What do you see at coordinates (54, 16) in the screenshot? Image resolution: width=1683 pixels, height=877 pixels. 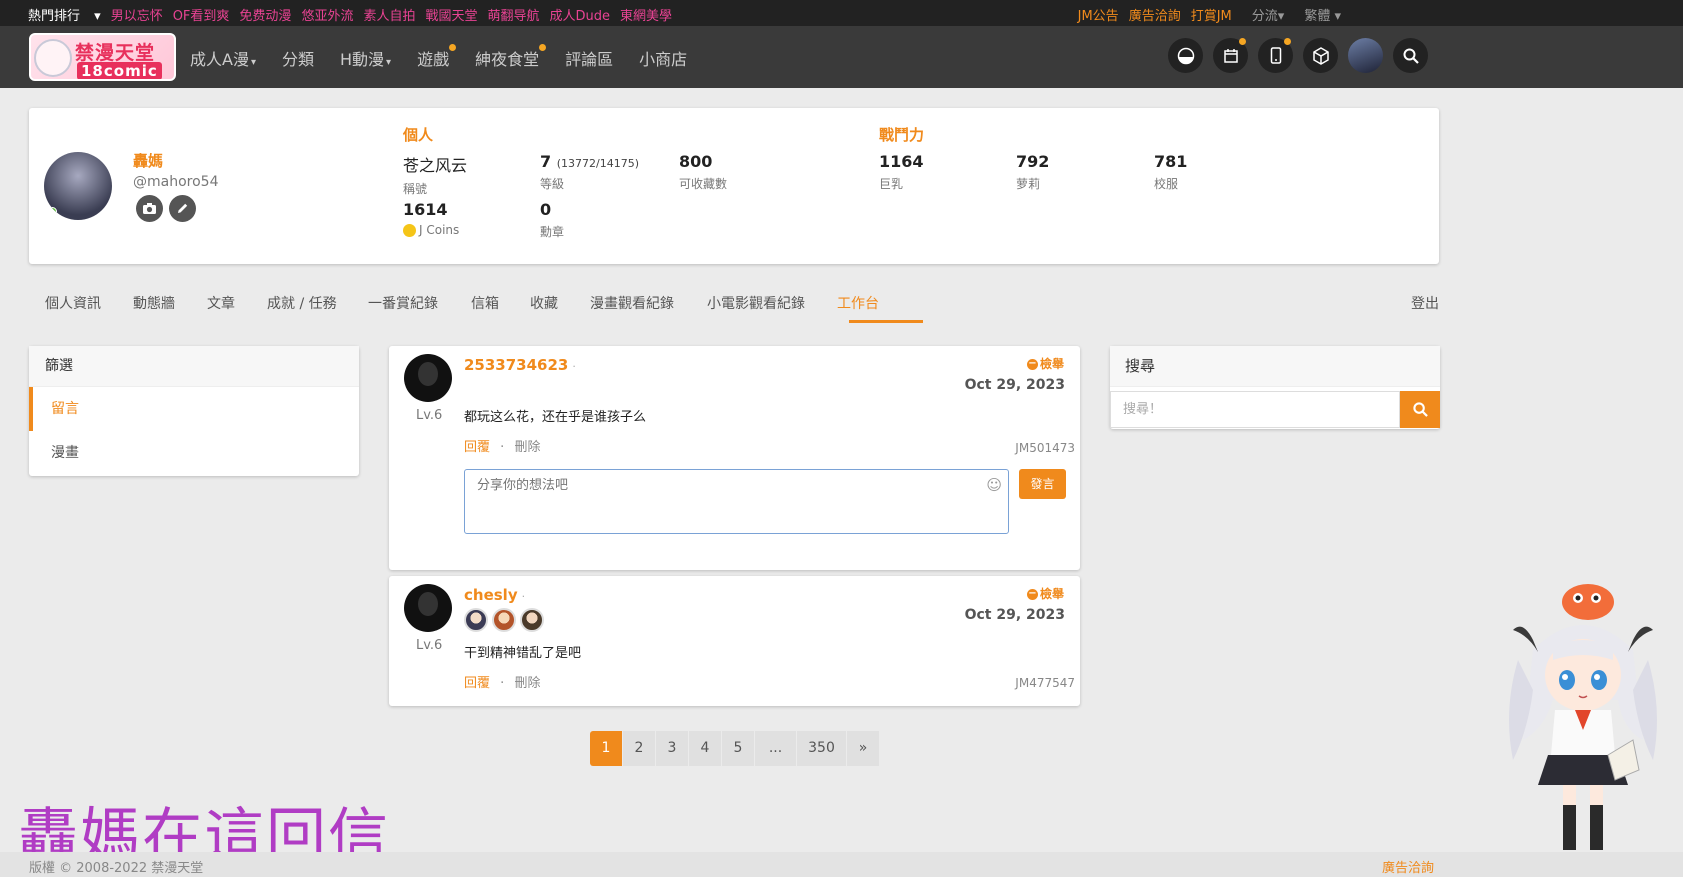 I see `hot-ranking-label: 熱門排行` at bounding box center [54, 16].